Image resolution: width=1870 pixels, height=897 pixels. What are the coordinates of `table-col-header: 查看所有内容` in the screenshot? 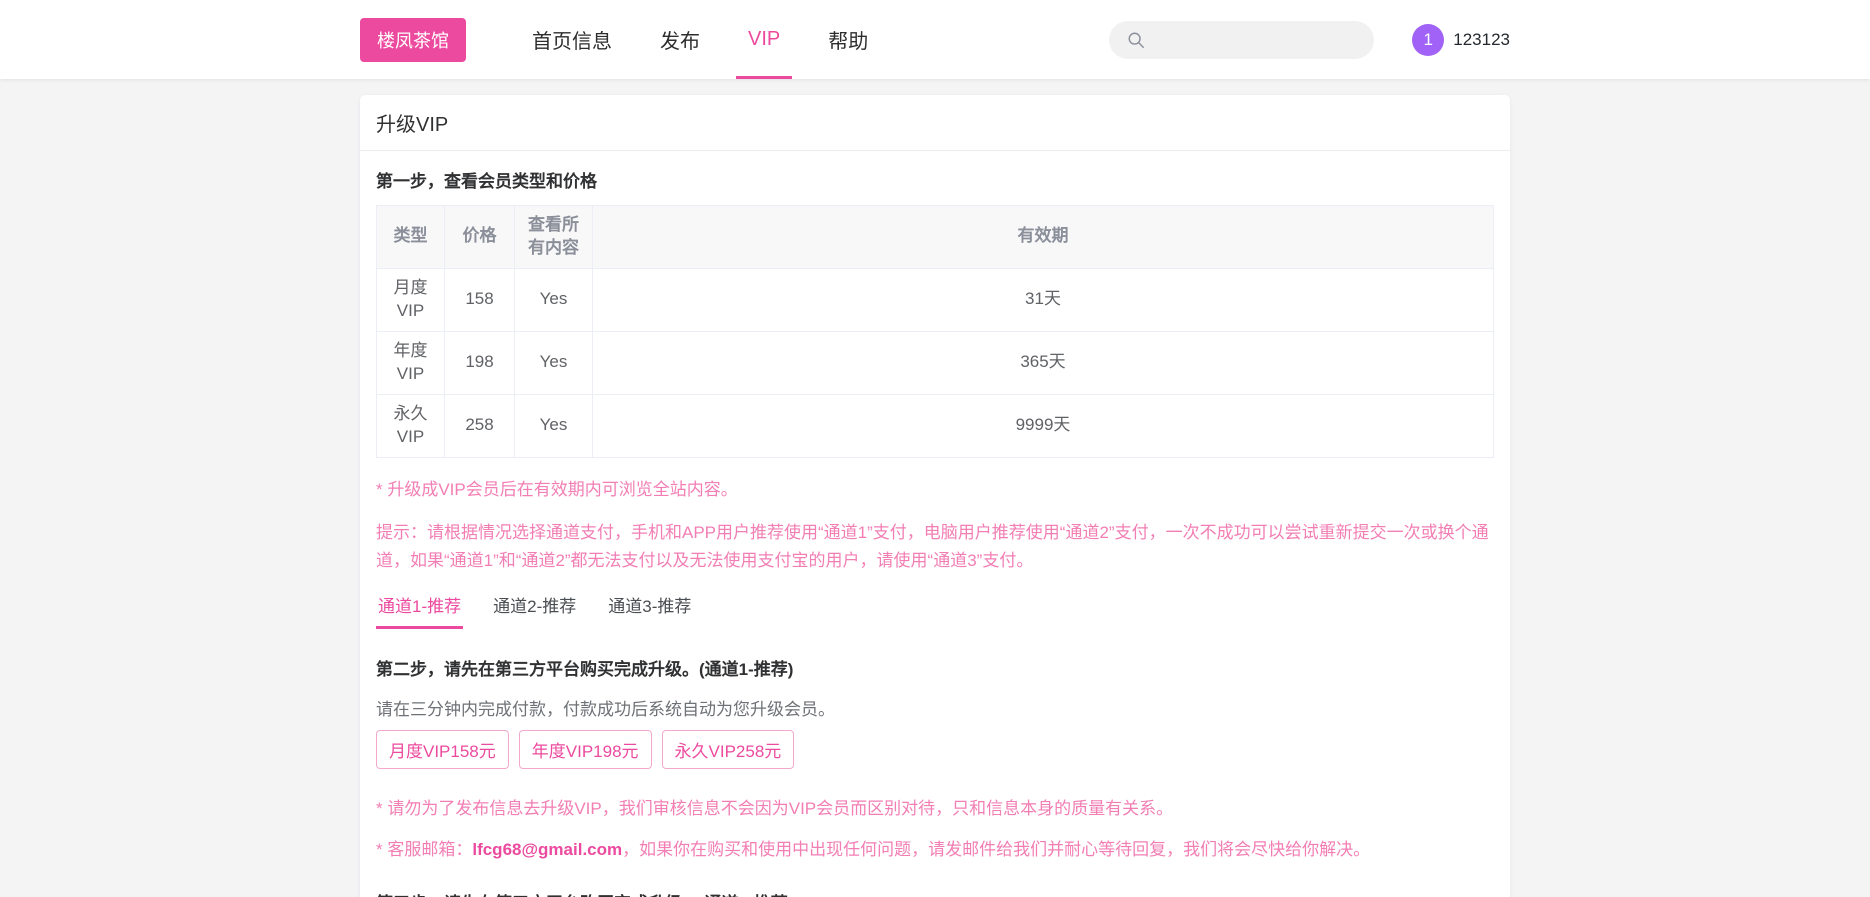 It's located at (553, 237).